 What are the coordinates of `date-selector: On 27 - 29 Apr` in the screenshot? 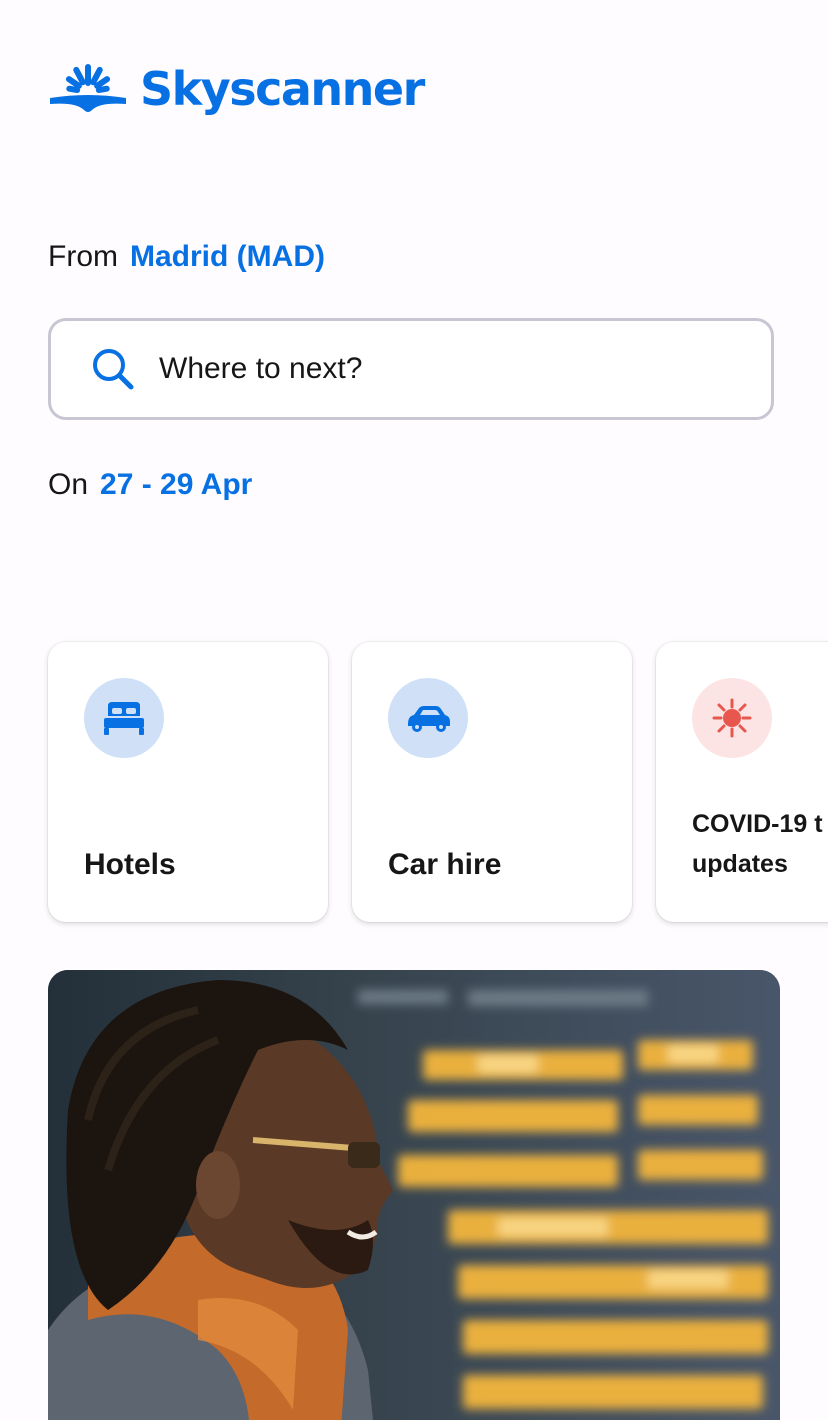 It's located at (150, 485).